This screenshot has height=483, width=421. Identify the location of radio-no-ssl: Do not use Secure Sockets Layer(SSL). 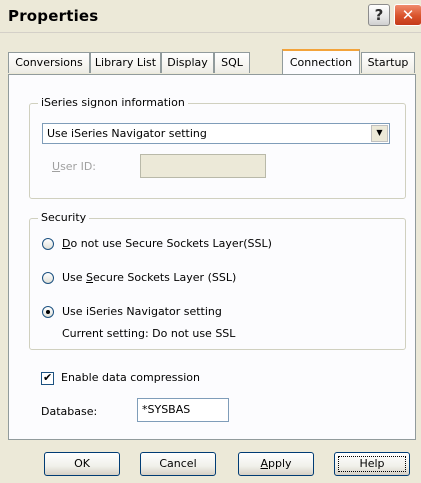
(192, 245).